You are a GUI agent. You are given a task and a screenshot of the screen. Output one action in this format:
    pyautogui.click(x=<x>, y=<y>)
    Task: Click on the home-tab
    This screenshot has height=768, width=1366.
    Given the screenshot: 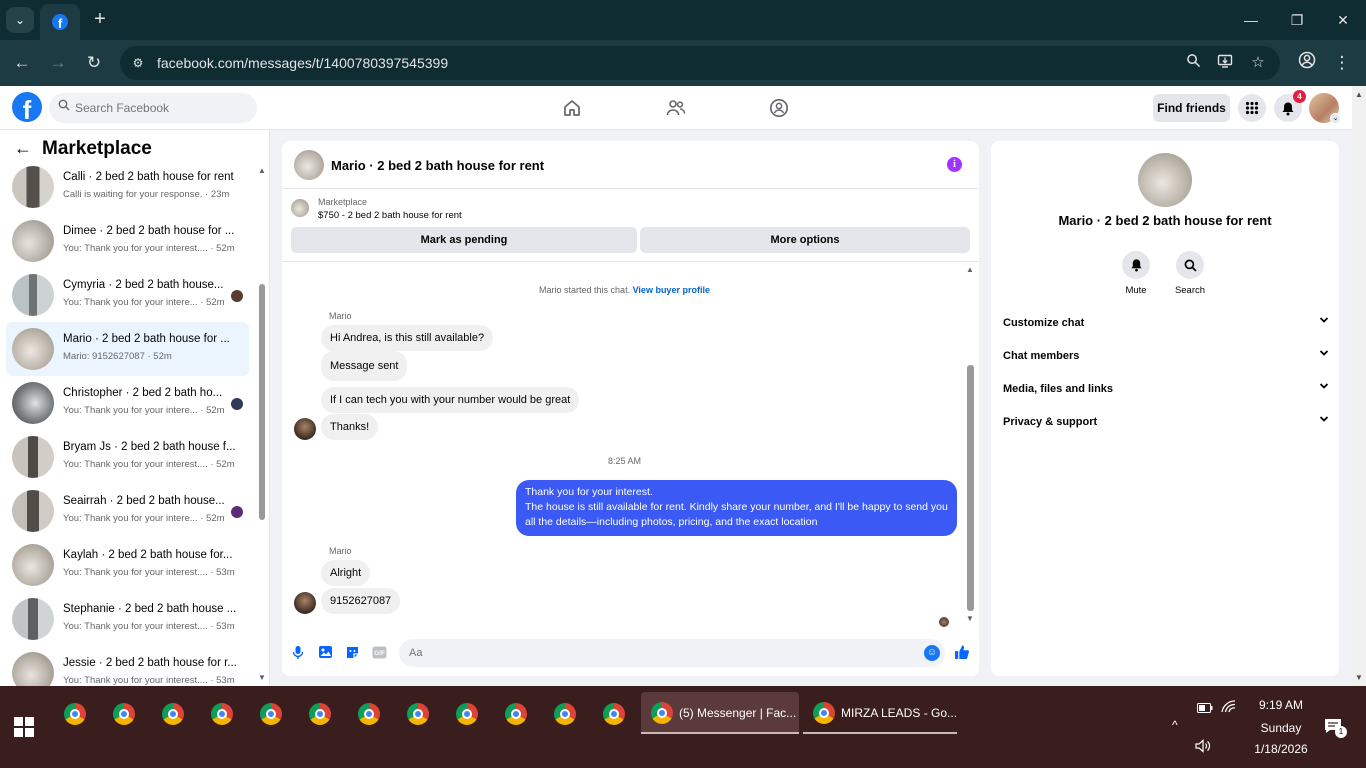 What is the action you would take?
    pyautogui.click(x=572, y=108)
    